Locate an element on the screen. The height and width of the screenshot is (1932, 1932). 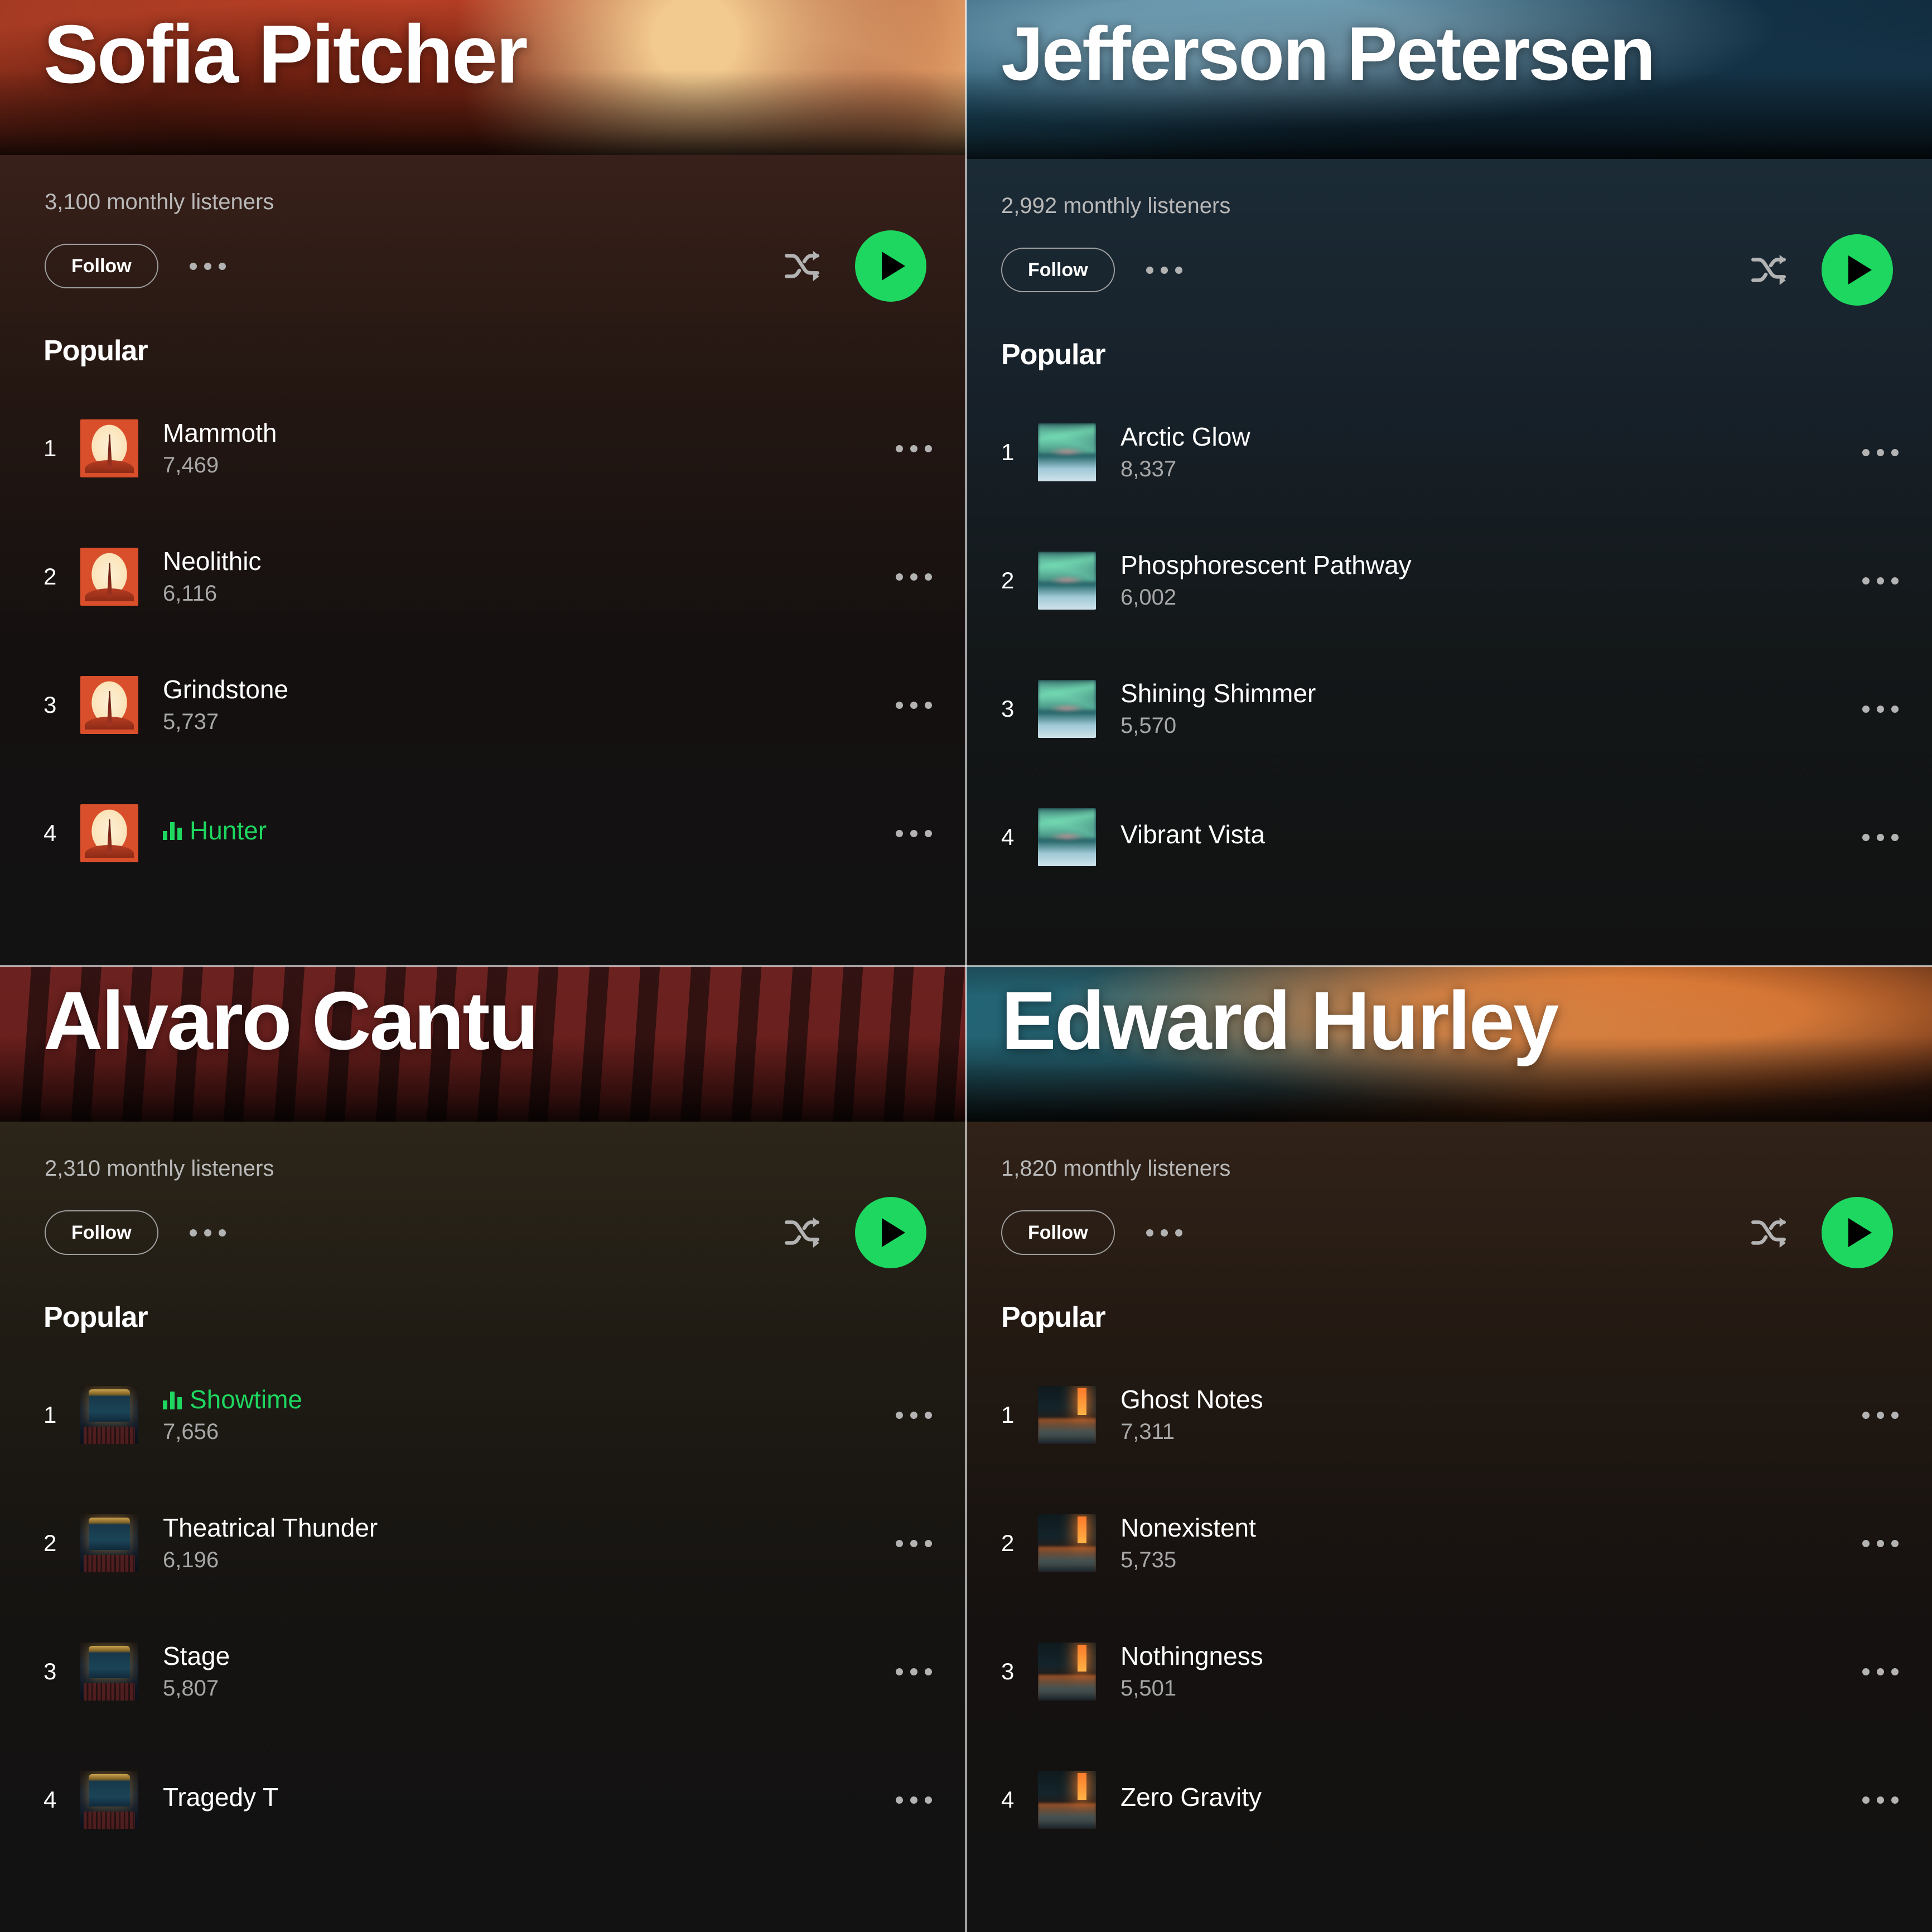
table-row: 2 Nonexistent 5,735 is located at coordinates (1450, 1543).